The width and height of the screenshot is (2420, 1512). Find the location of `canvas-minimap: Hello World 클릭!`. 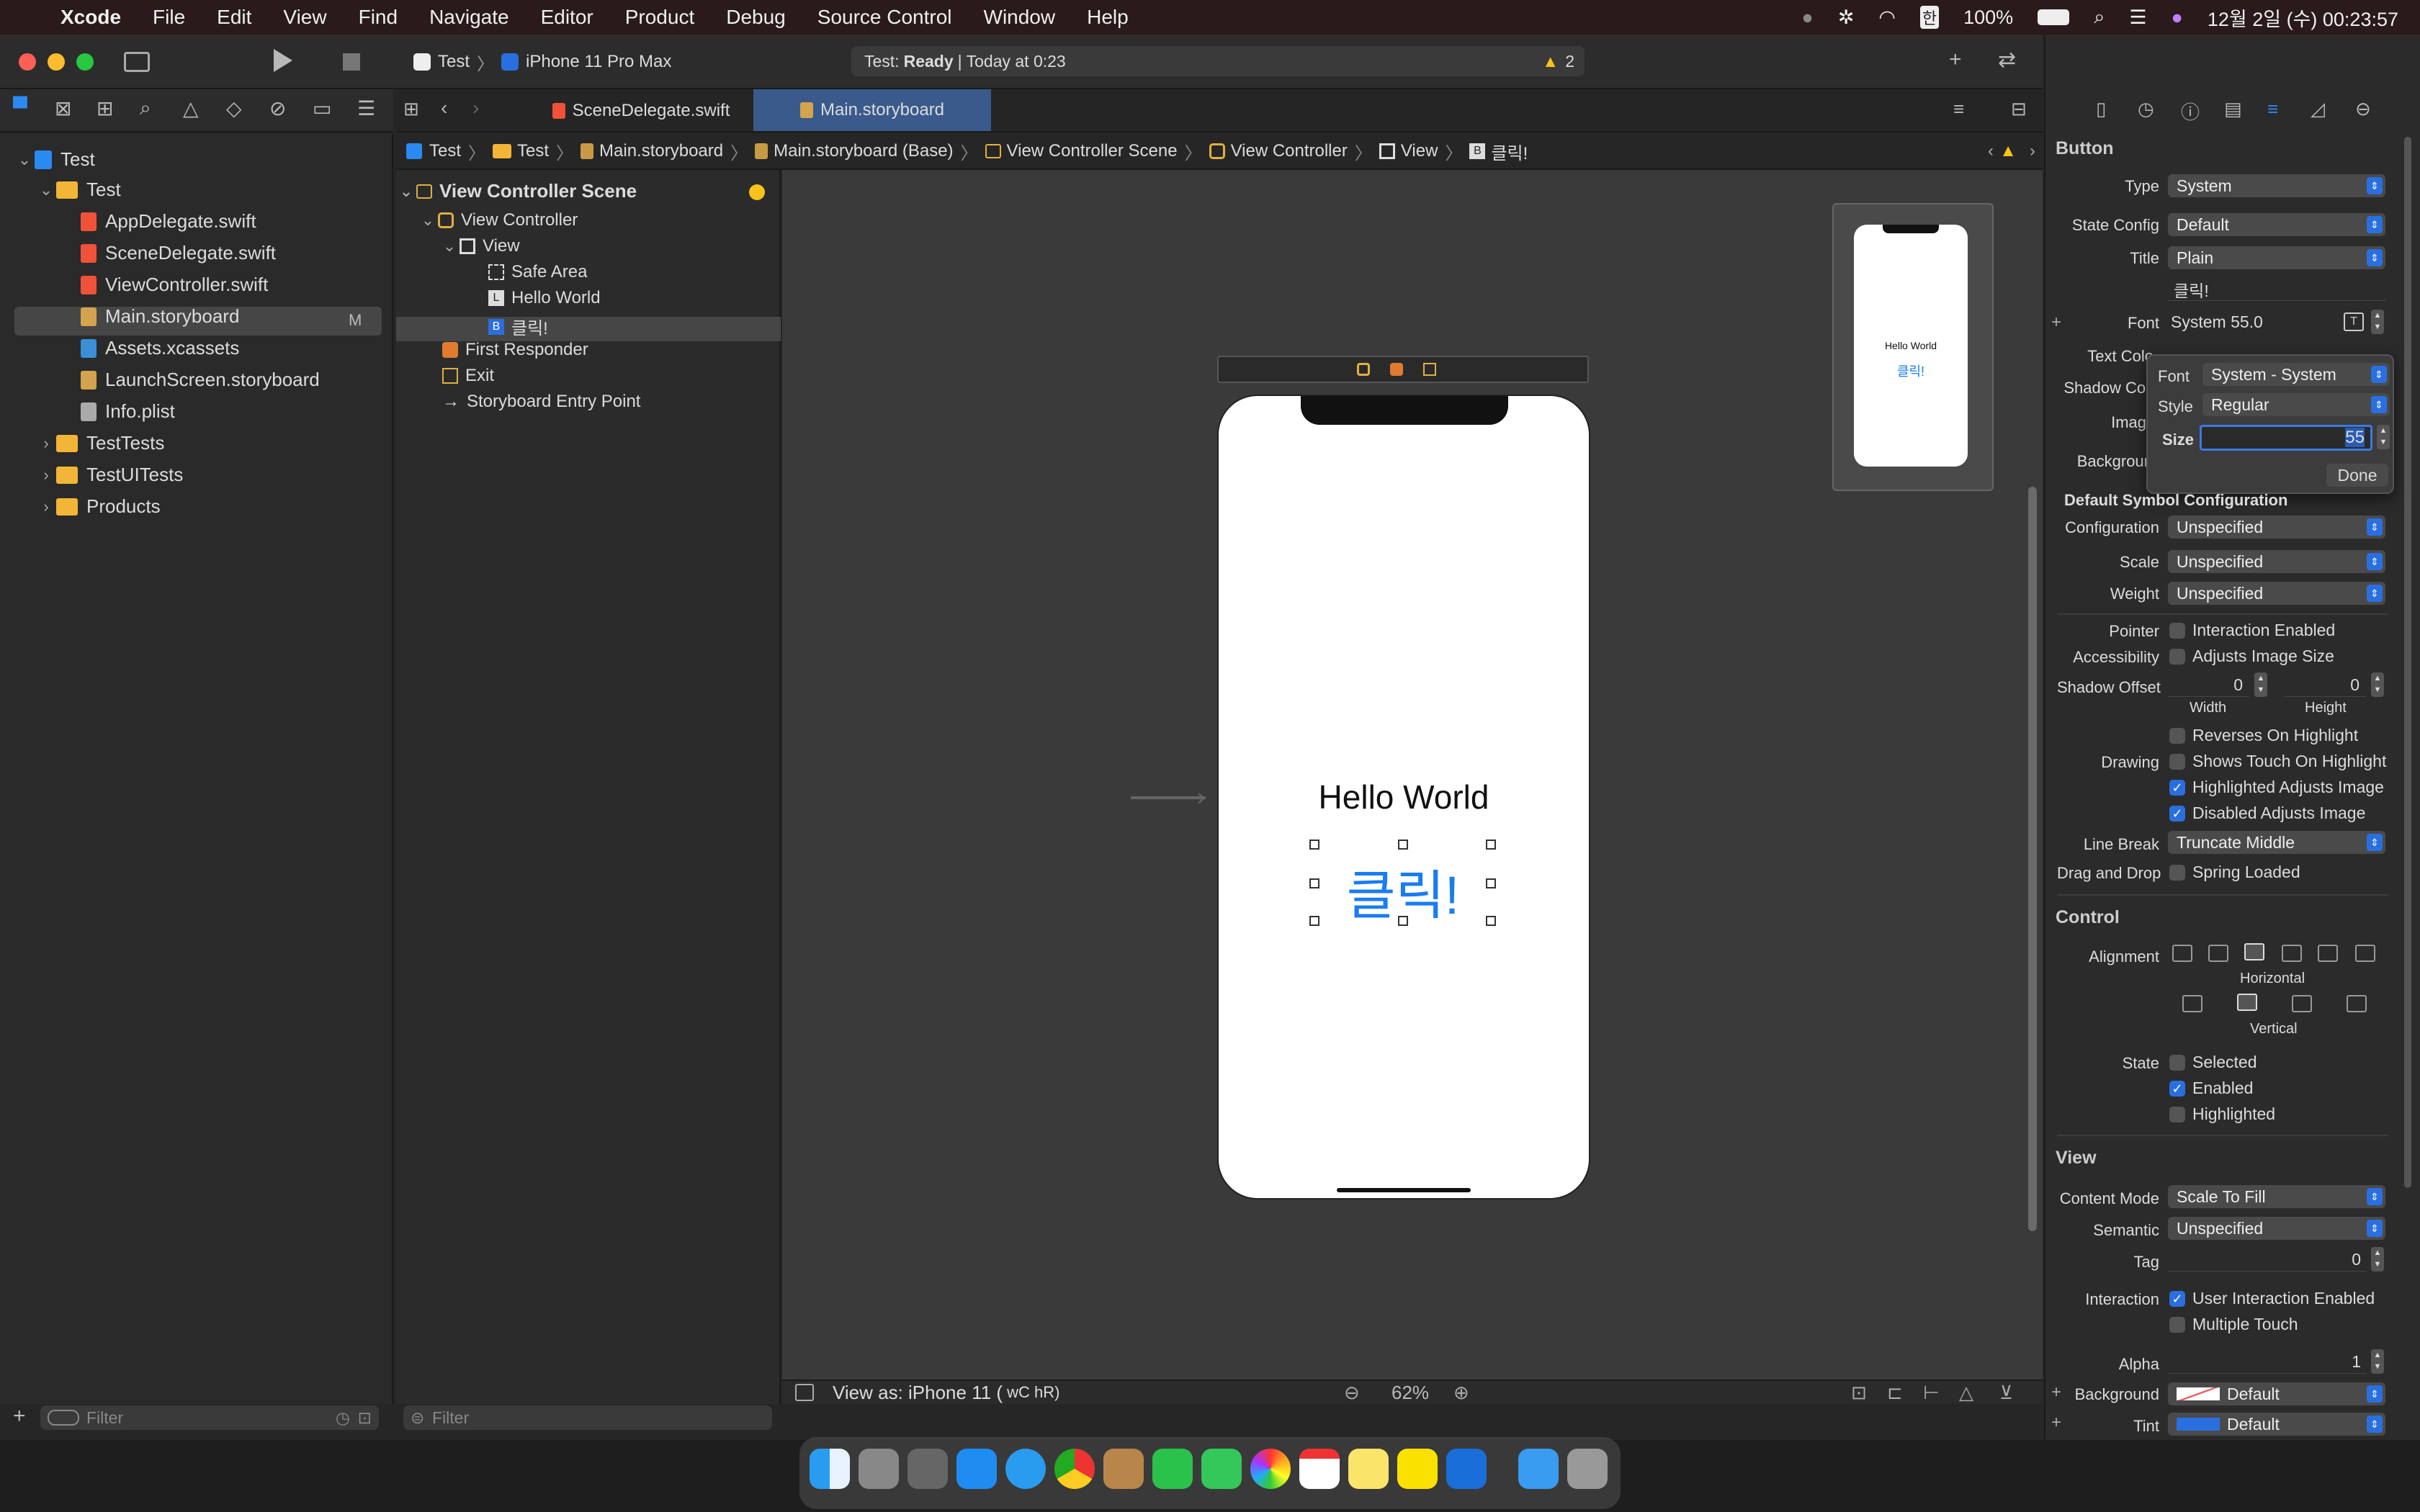

canvas-minimap: Hello World 클릭! is located at coordinates (1913, 347).